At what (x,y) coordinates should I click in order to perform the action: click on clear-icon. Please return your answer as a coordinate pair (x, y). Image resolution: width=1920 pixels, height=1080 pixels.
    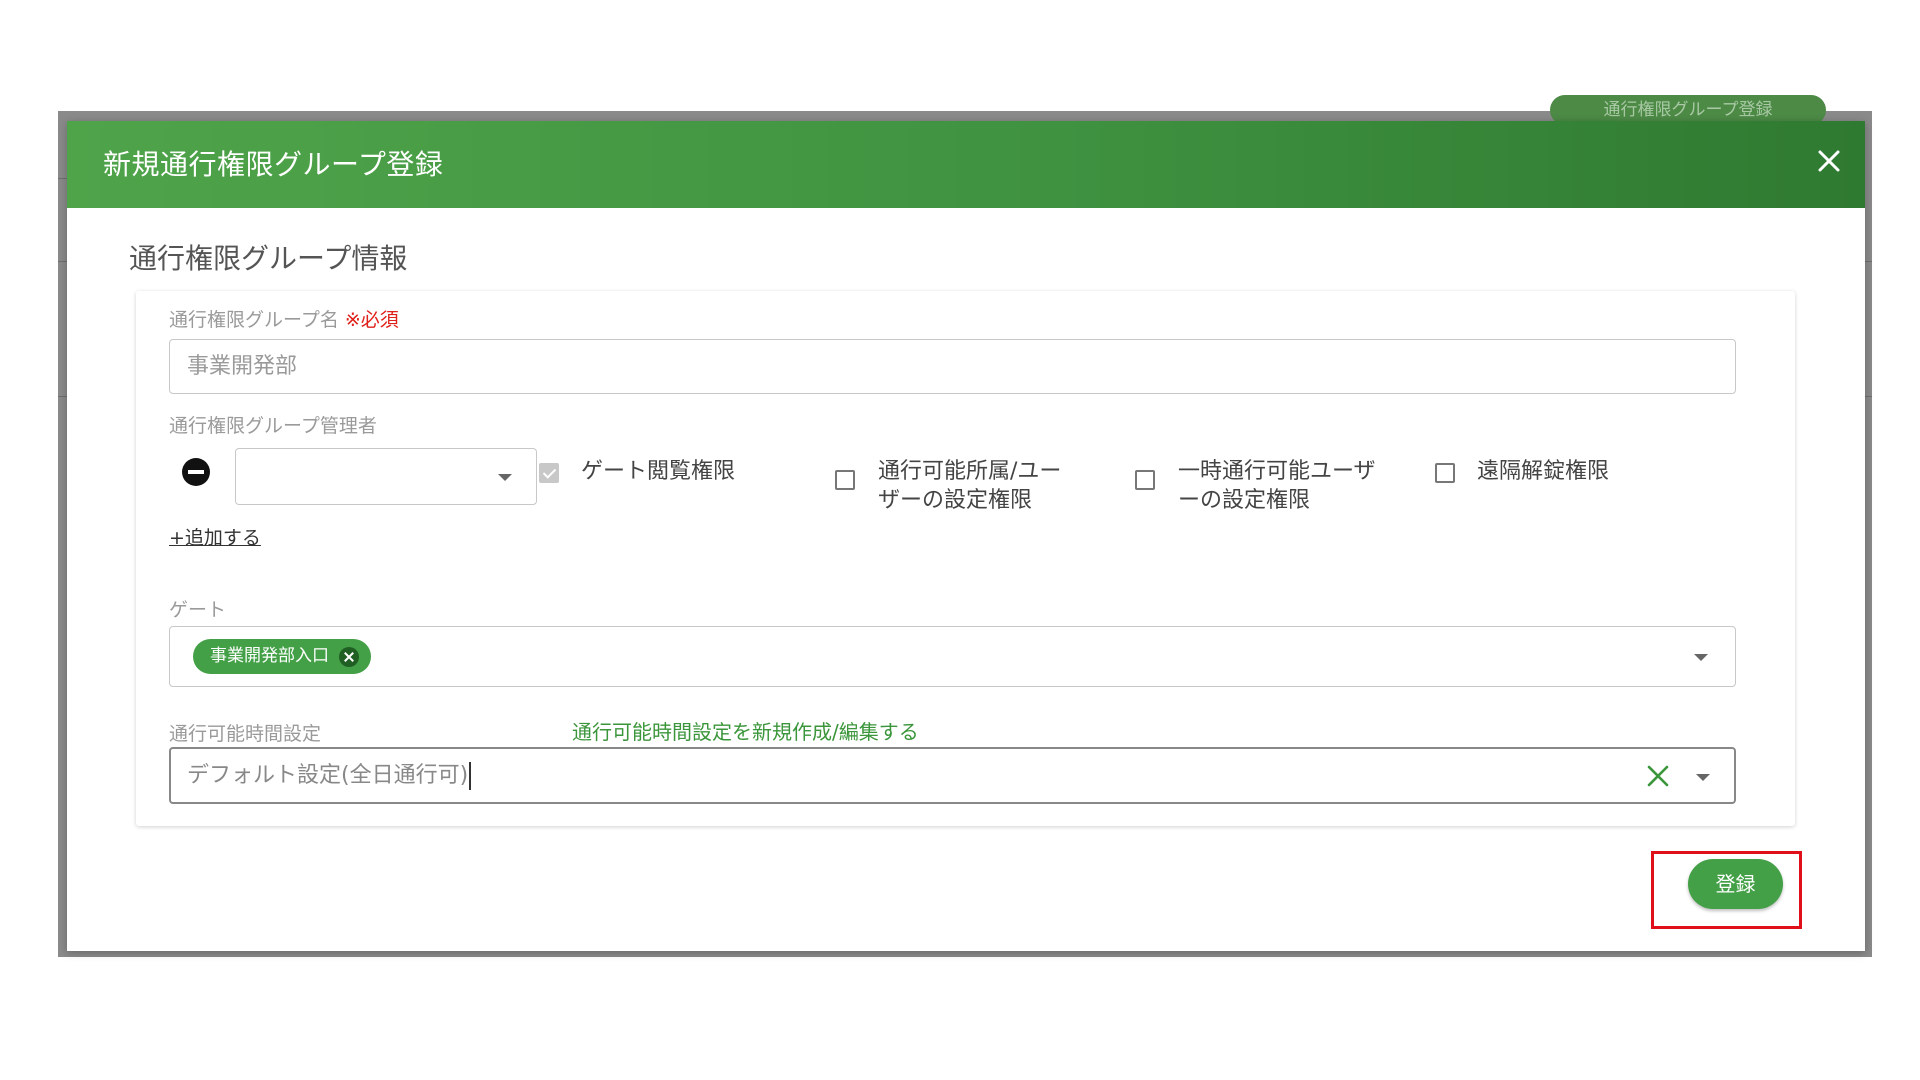
    Looking at the image, I should click on (1658, 776).